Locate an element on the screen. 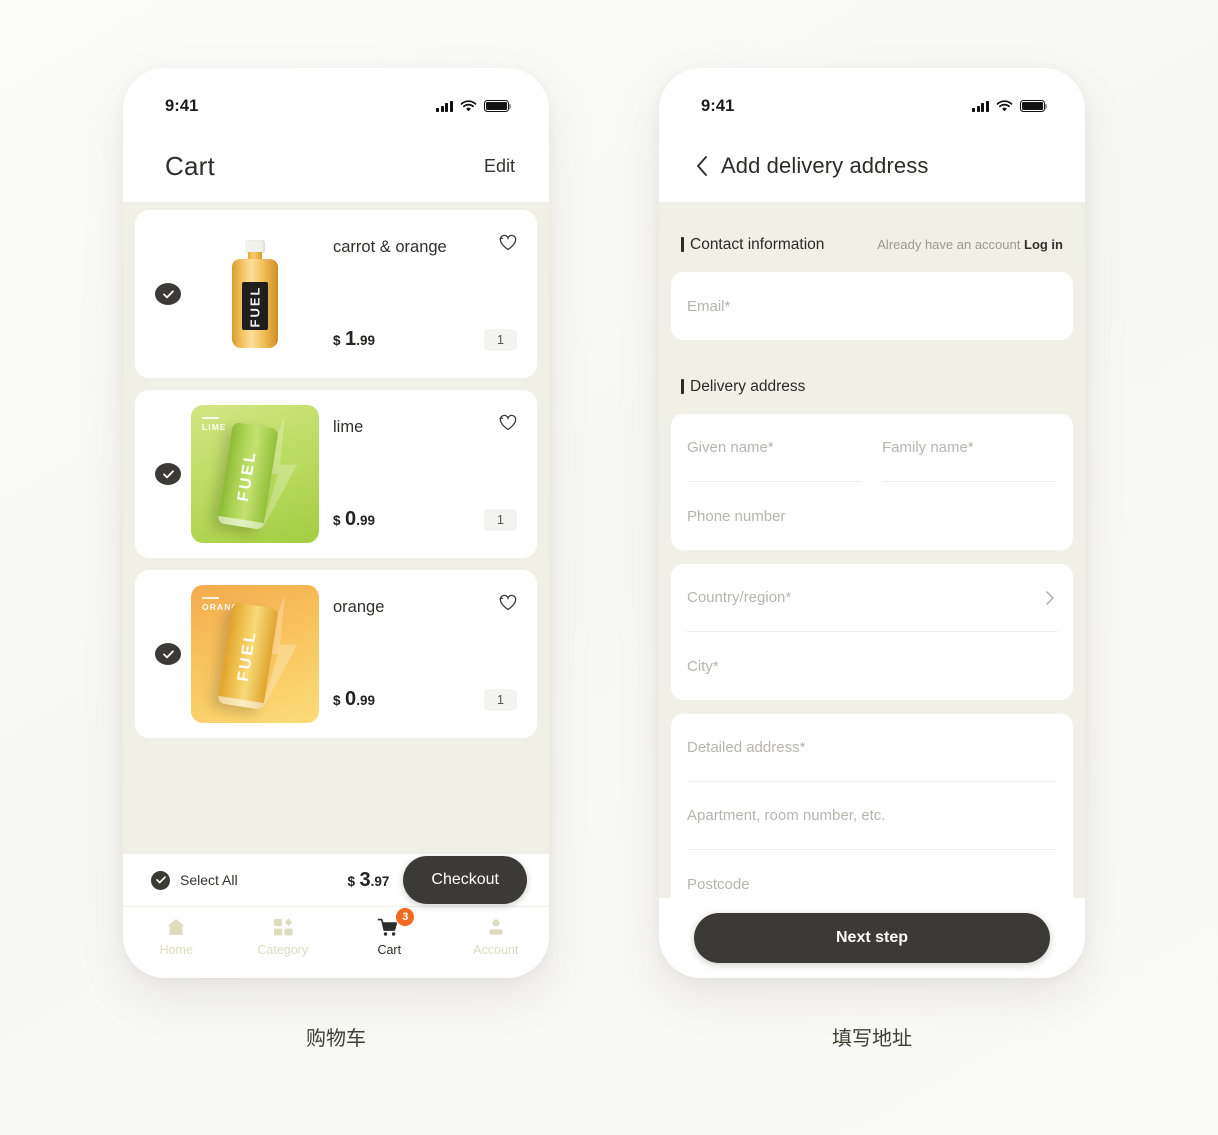  tab-label: Category is located at coordinates (283, 950).